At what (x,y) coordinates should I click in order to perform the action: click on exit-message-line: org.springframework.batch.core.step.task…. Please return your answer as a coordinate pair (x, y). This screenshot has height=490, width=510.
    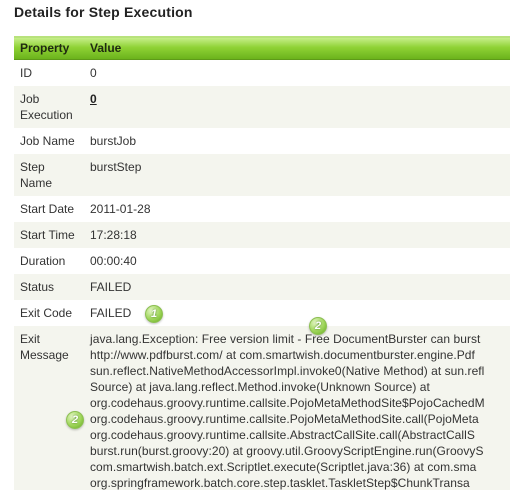
    Looking at the image, I should click on (280, 482).